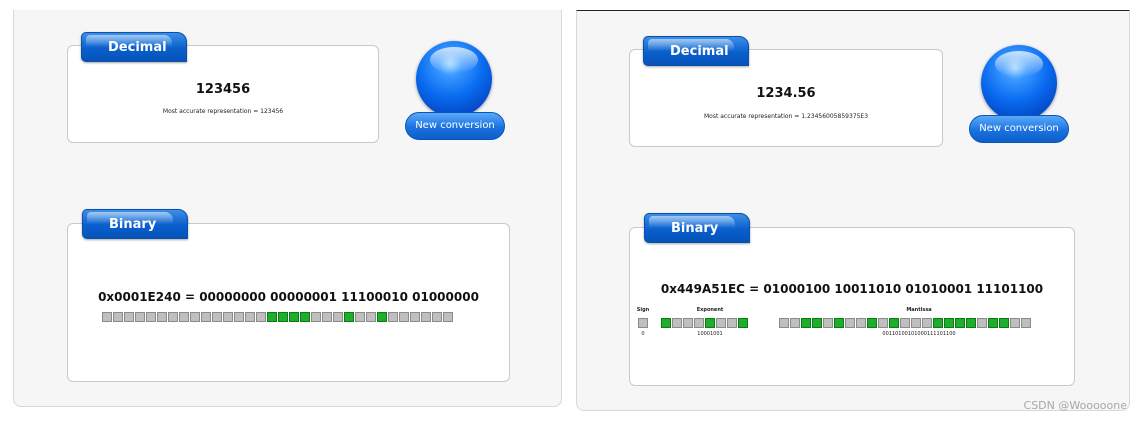  Describe the element at coordinates (223, 89) in the screenshot. I see `decimal-value: 123456` at that location.